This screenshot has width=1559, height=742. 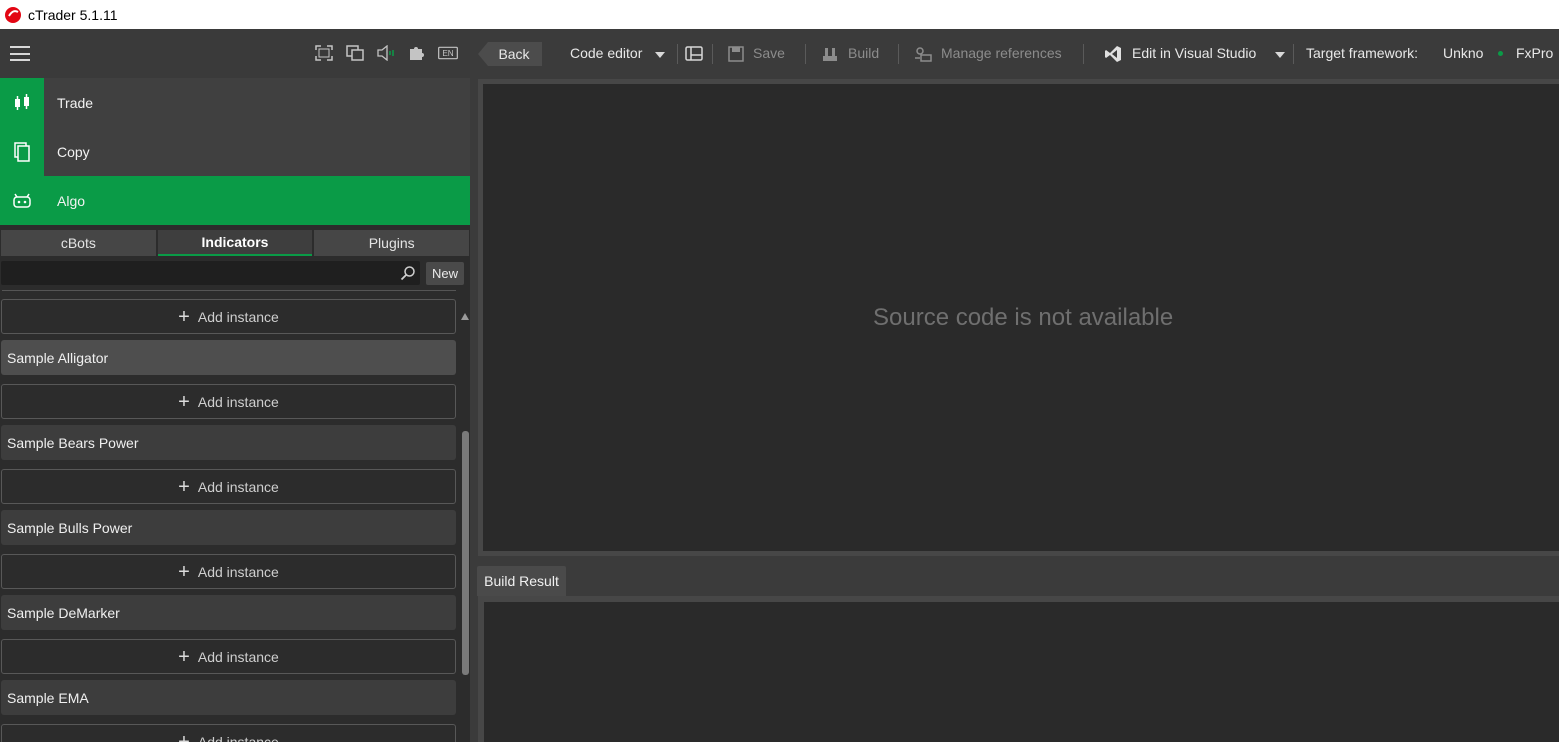 I want to click on broker-name: FxPro, so click(x=1535, y=53).